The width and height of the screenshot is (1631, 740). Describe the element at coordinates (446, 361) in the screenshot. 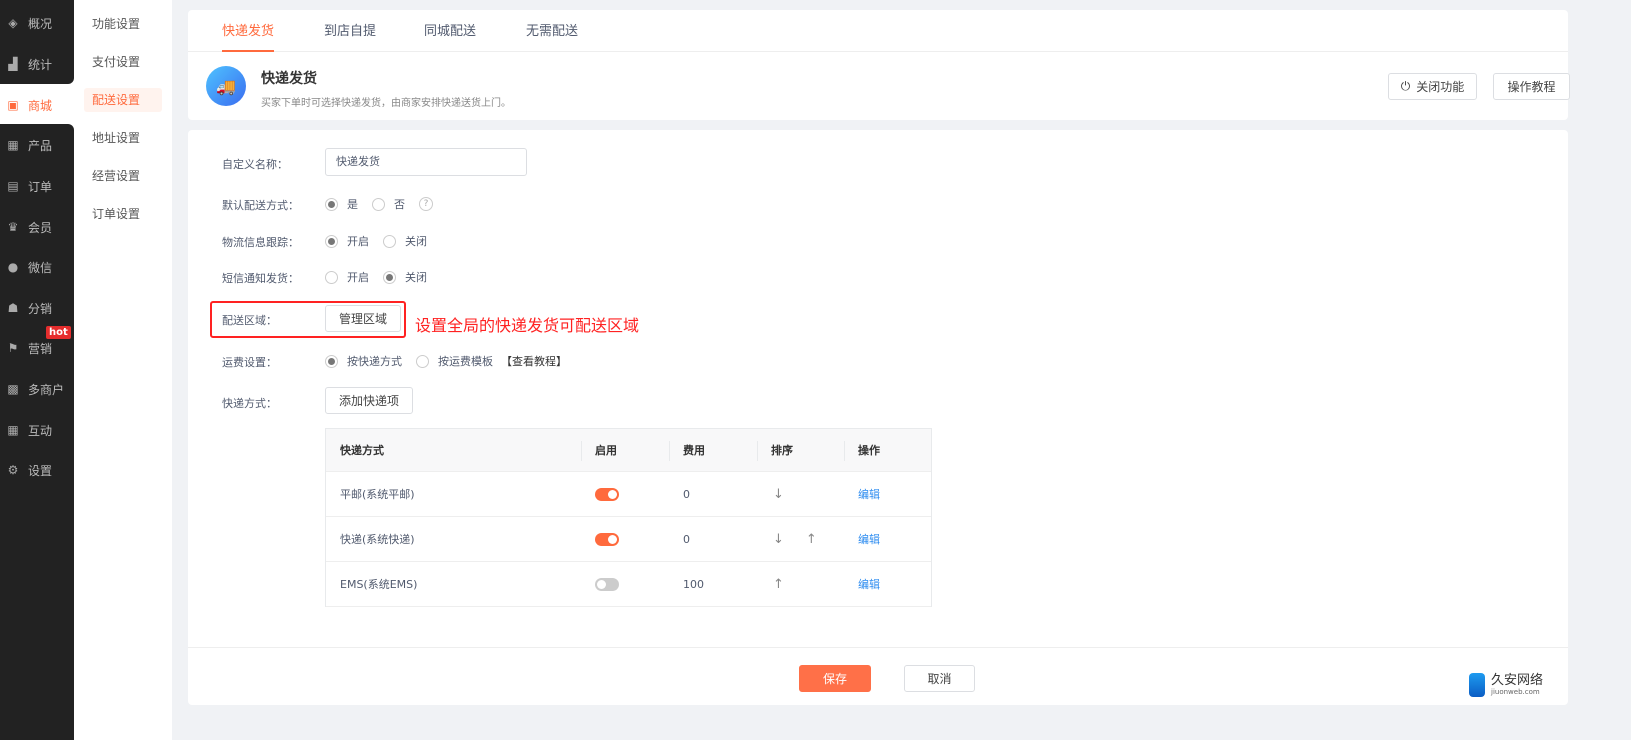

I see `freight-radio-group: 按快递方式 按运费模板 【查看教程】` at that location.